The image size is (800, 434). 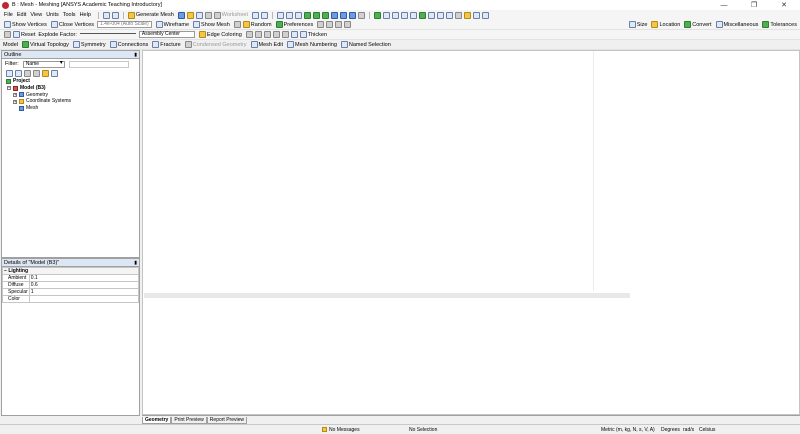 I want to click on expand-tree-icon, so click(x=9, y=73).